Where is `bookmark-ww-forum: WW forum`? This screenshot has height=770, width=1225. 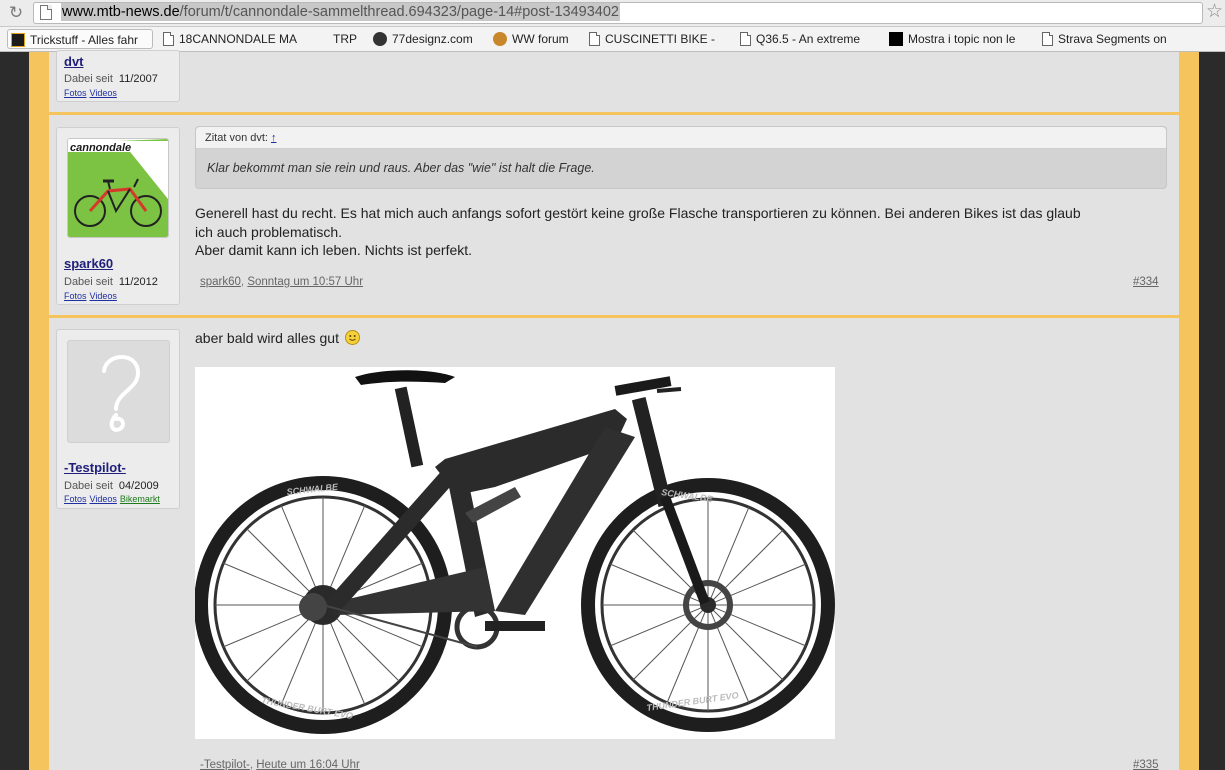
bookmark-ww-forum: WW forum is located at coordinates (533, 39).